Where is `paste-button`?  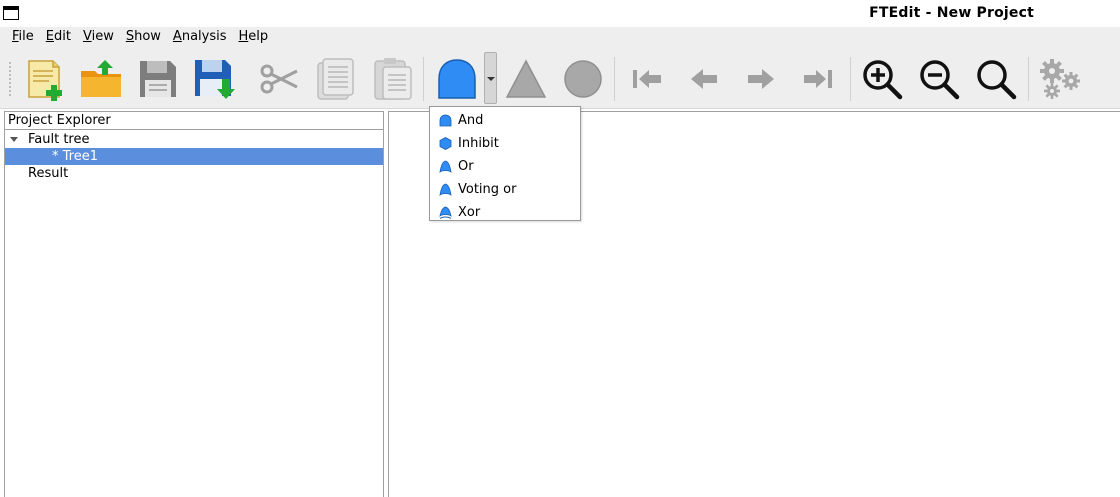 paste-button is located at coordinates (393, 79).